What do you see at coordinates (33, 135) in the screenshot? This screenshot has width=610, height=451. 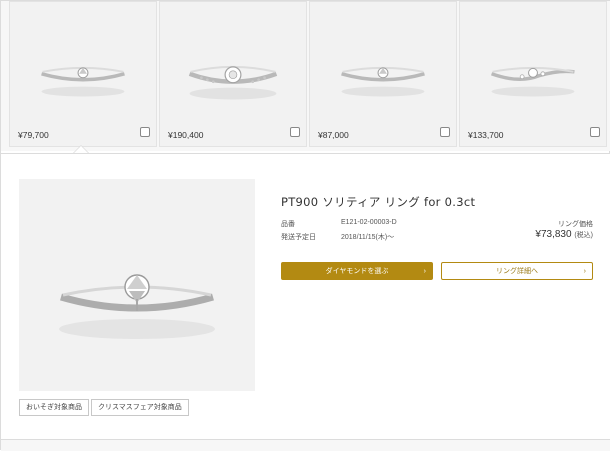 I see `ring-price: ¥79,700` at bounding box center [33, 135].